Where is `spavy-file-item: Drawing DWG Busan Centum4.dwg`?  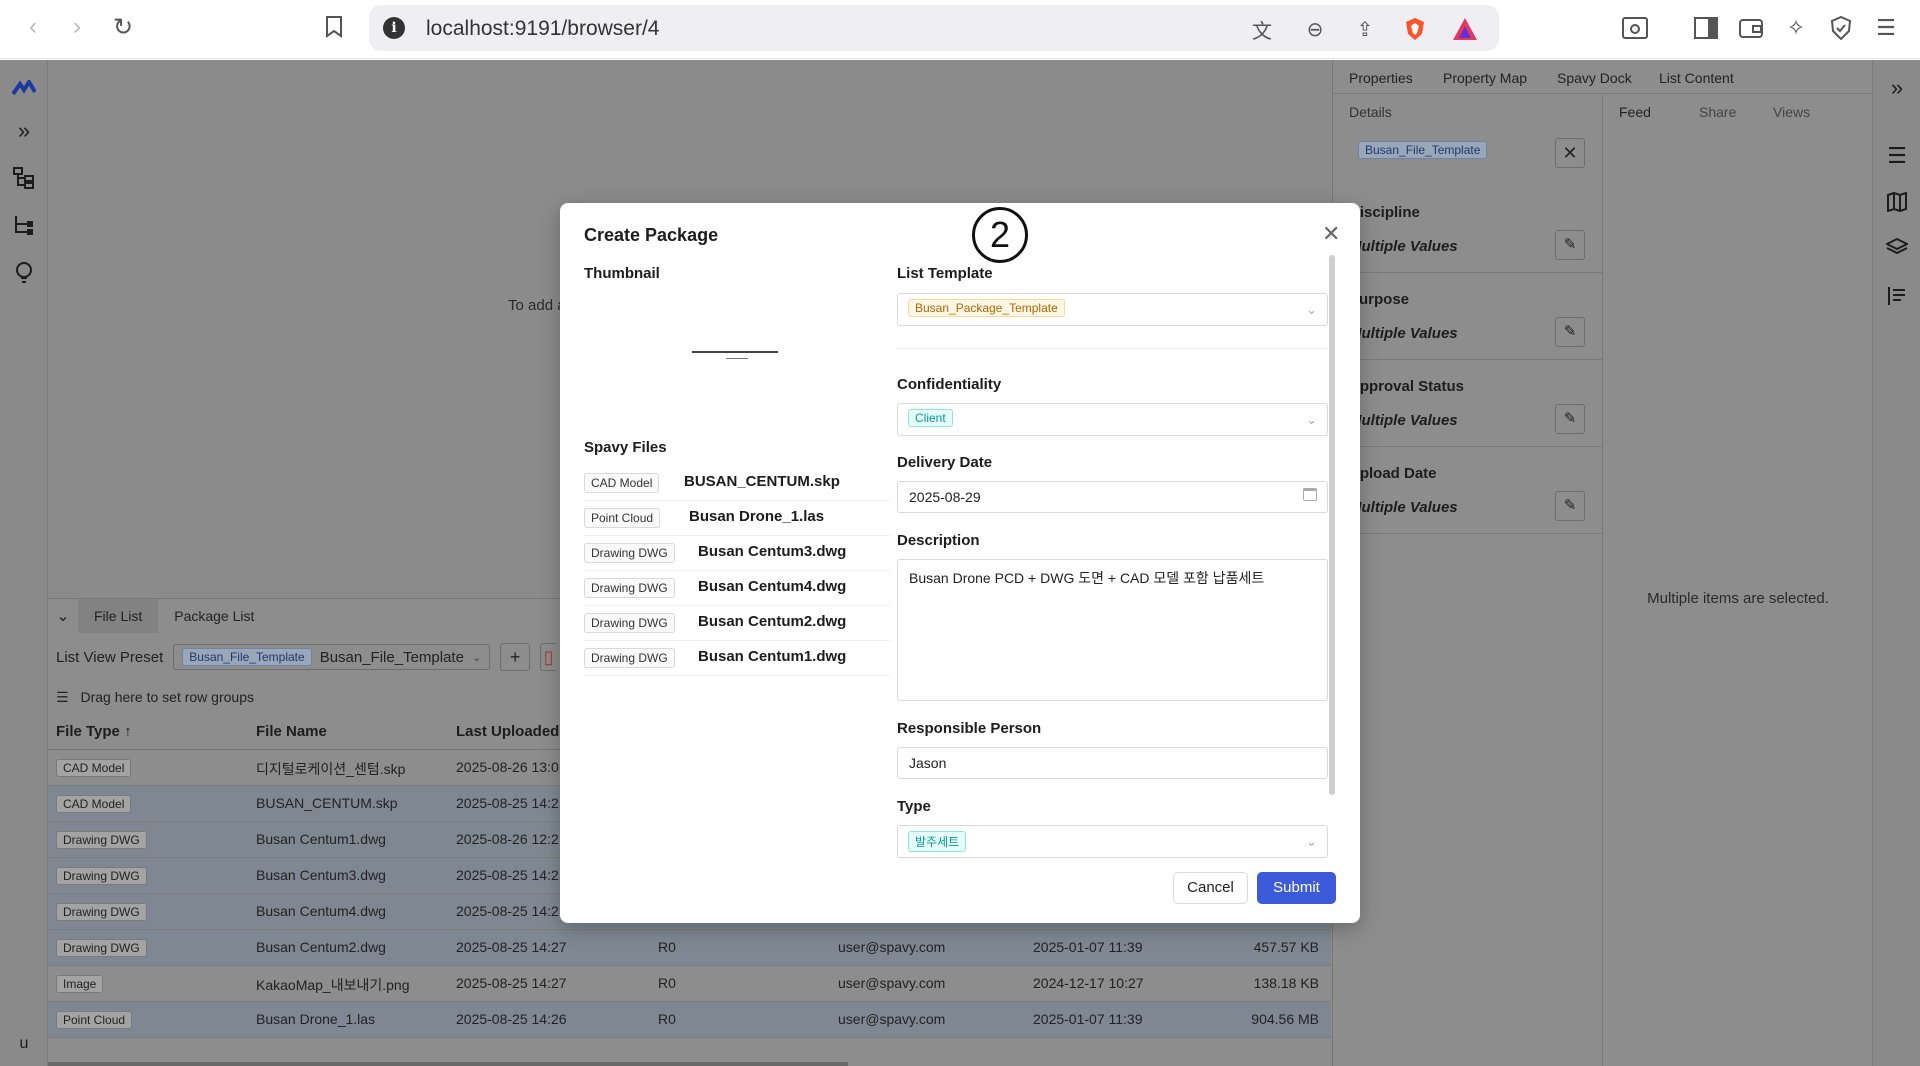 spavy-file-item: Drawing DWG Busan Centum4.dwg is located at coordinates (737, 588).